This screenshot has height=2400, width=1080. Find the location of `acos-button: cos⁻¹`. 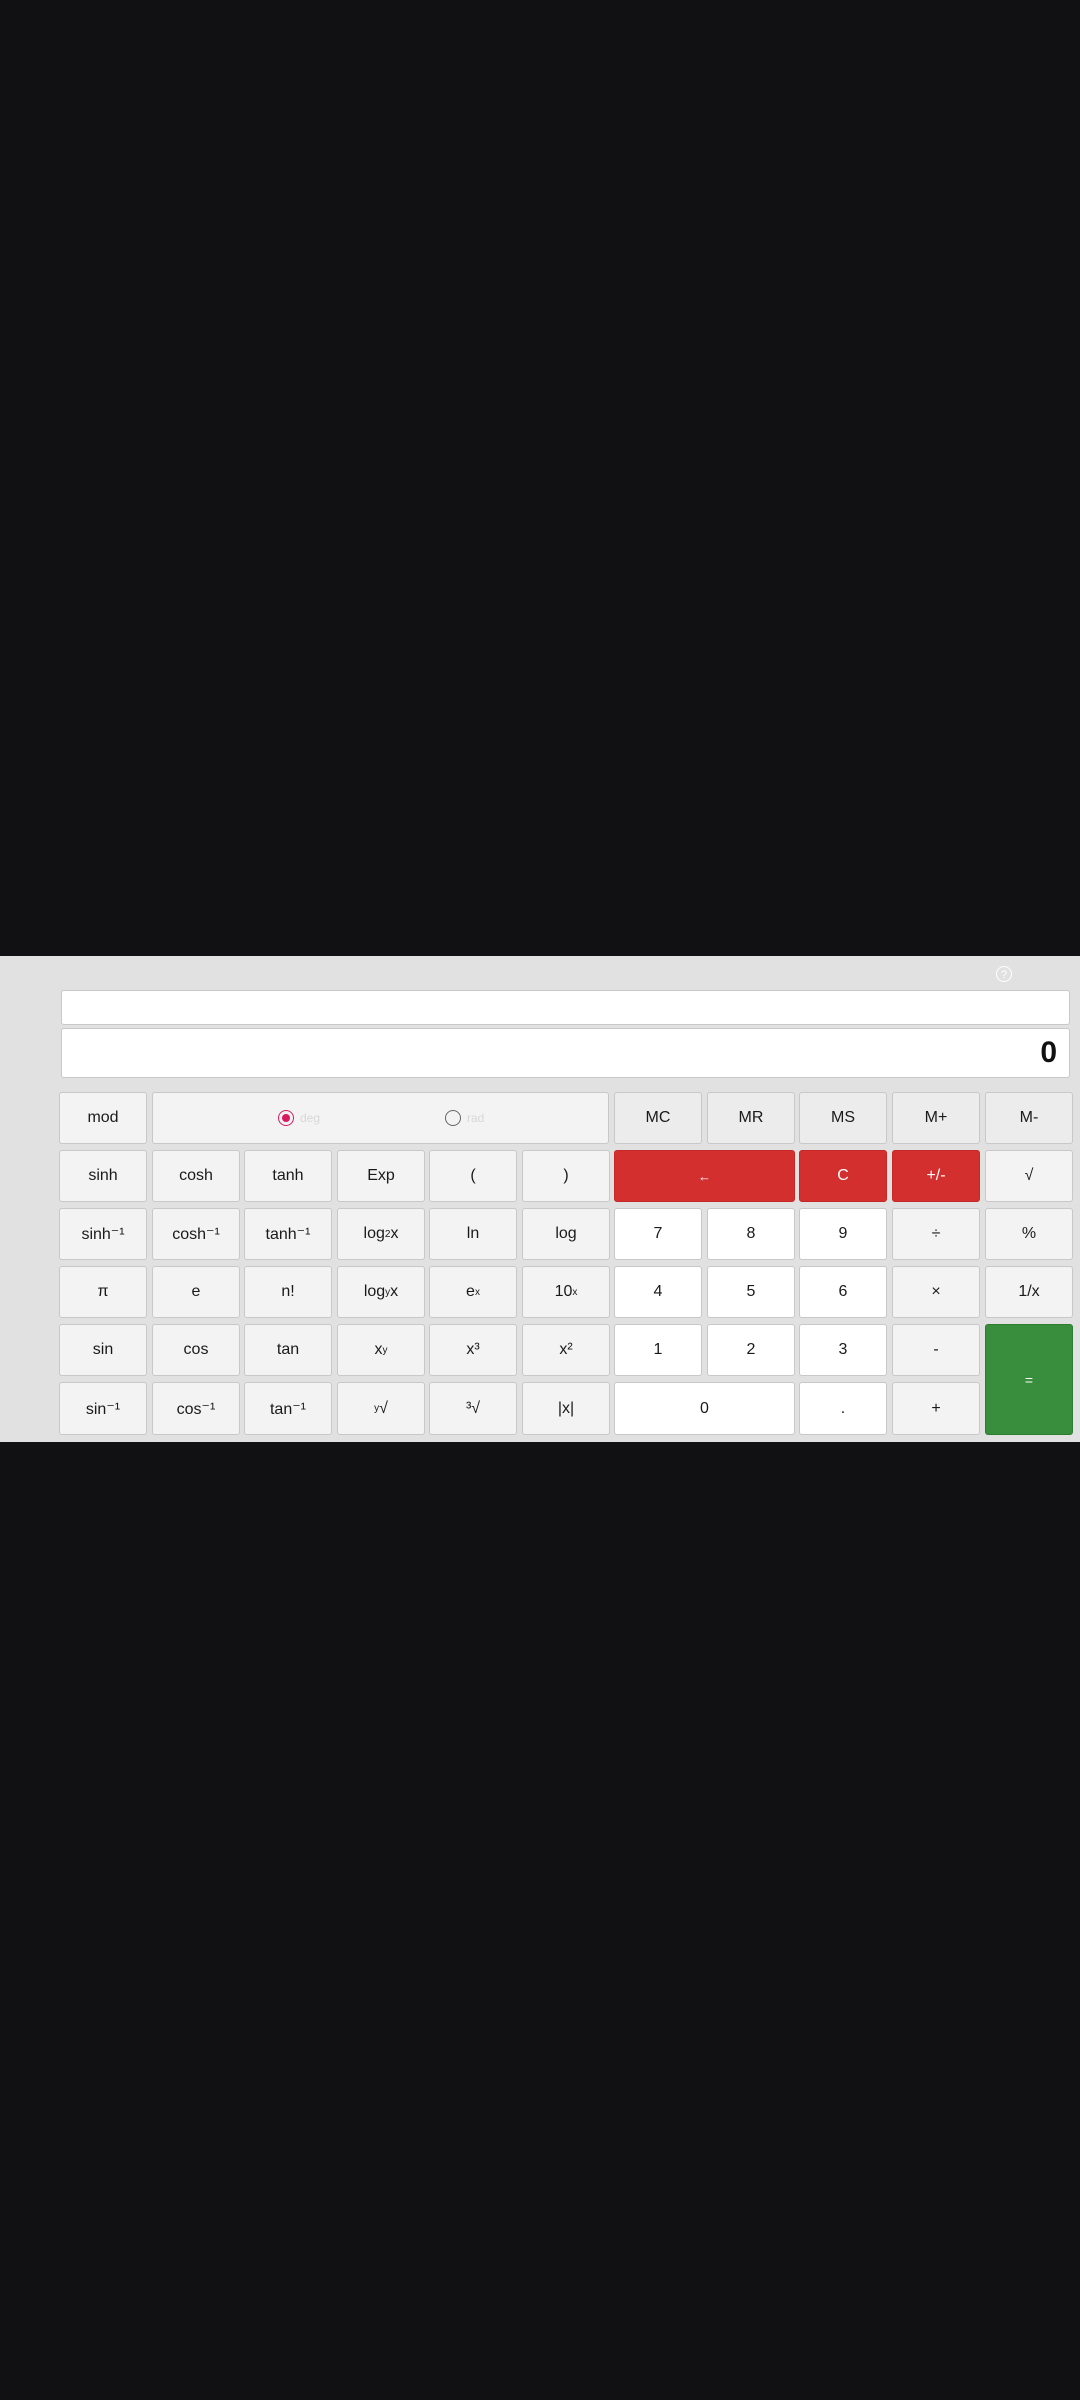

acos-button: cos⁻¹ is located at coordinates (196, 1408).